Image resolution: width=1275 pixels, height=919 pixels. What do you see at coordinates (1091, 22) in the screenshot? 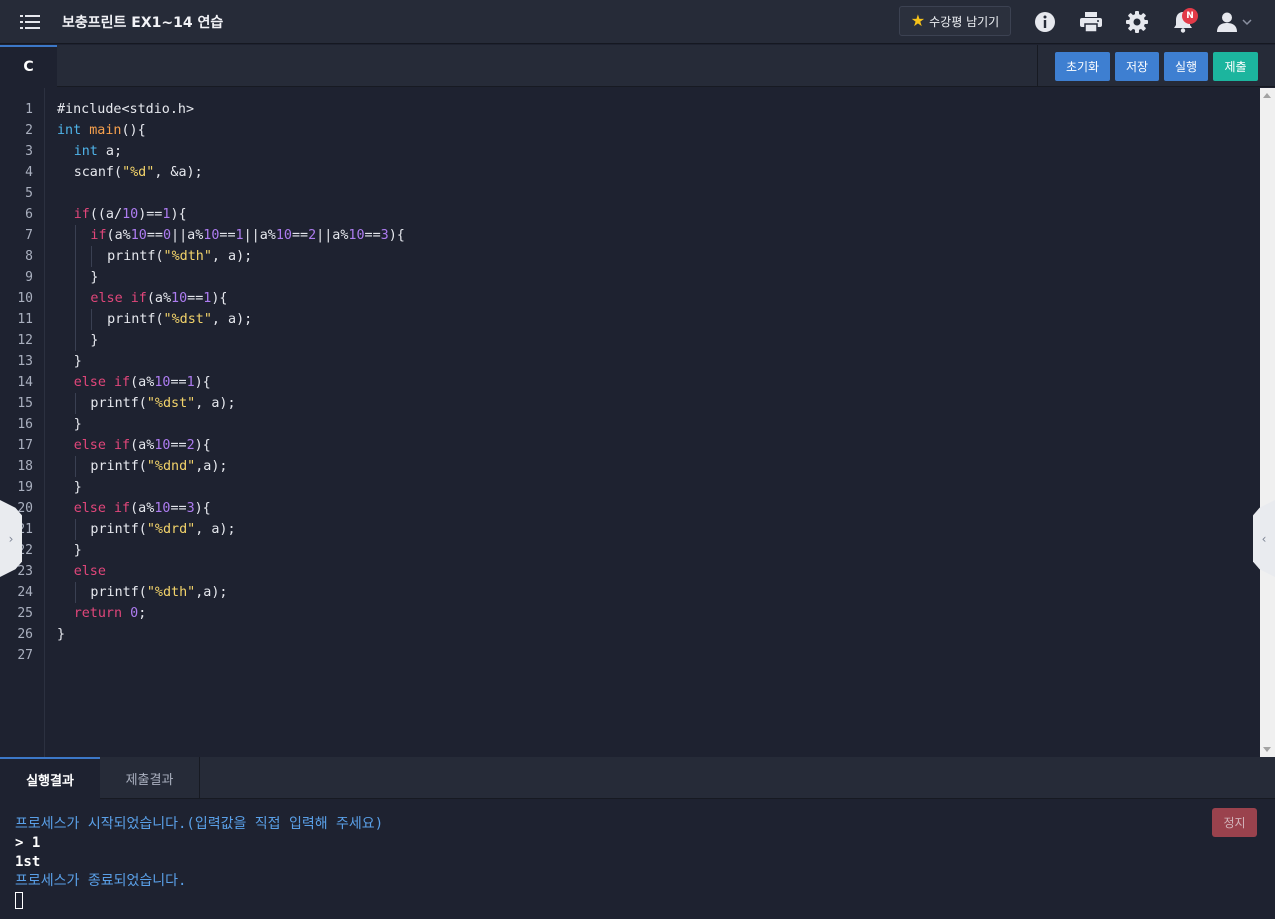
I see `print-icon` at bounding box center [1091, 22].